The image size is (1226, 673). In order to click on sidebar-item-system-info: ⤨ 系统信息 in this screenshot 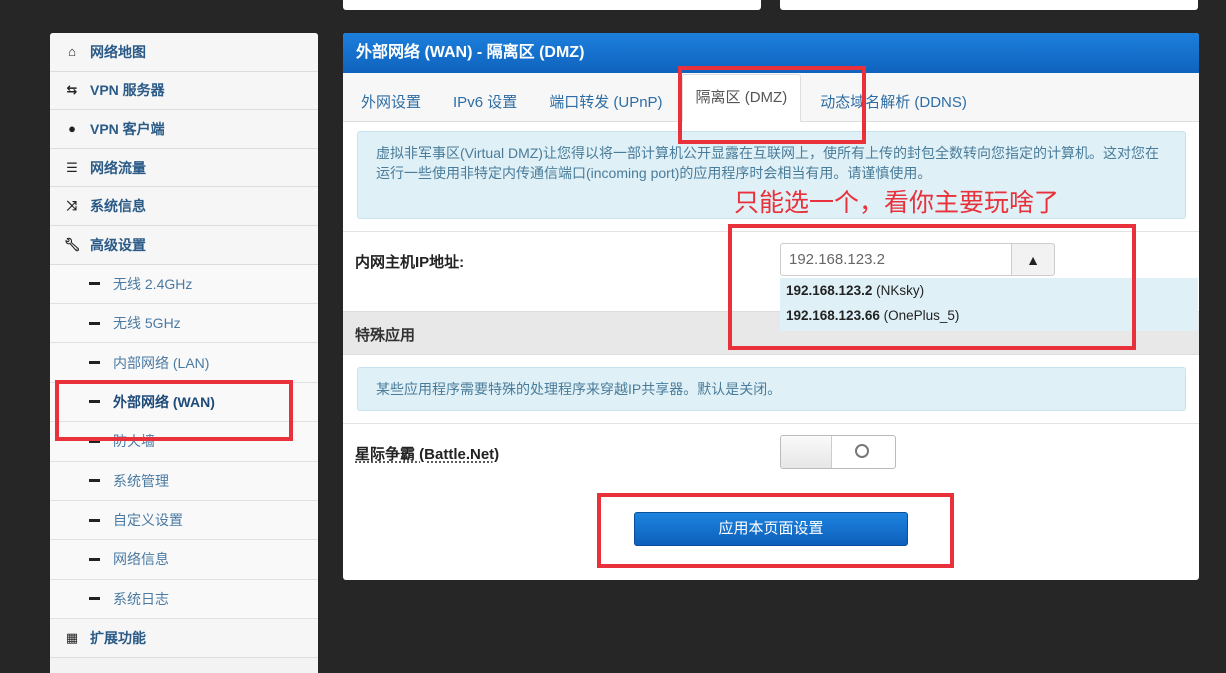, I will do `click(184, 206)`.